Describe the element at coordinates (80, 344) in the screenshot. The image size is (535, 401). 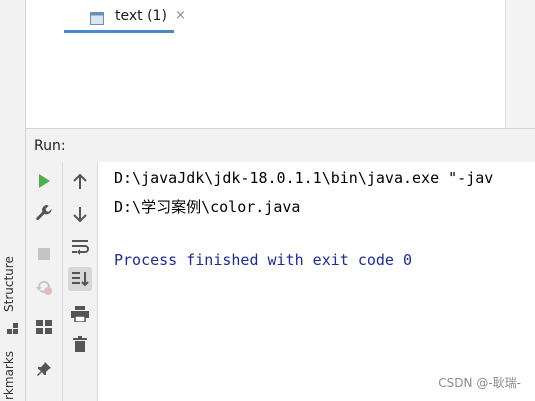
I see `trash-icon` at that location.